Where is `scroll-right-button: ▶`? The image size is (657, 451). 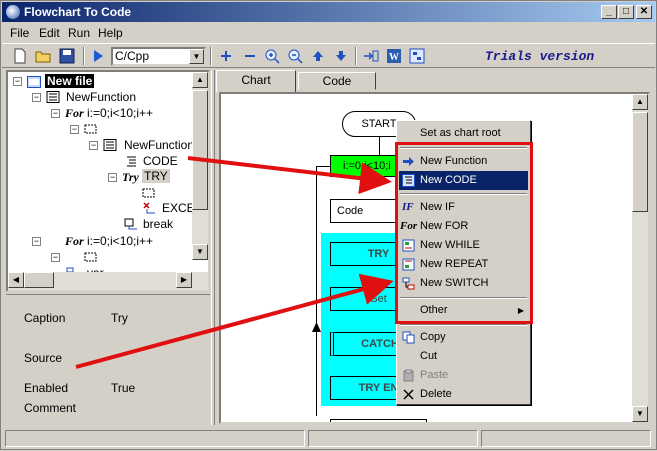 scroll-right-button: ▶ is located at coordinates (184, 280).